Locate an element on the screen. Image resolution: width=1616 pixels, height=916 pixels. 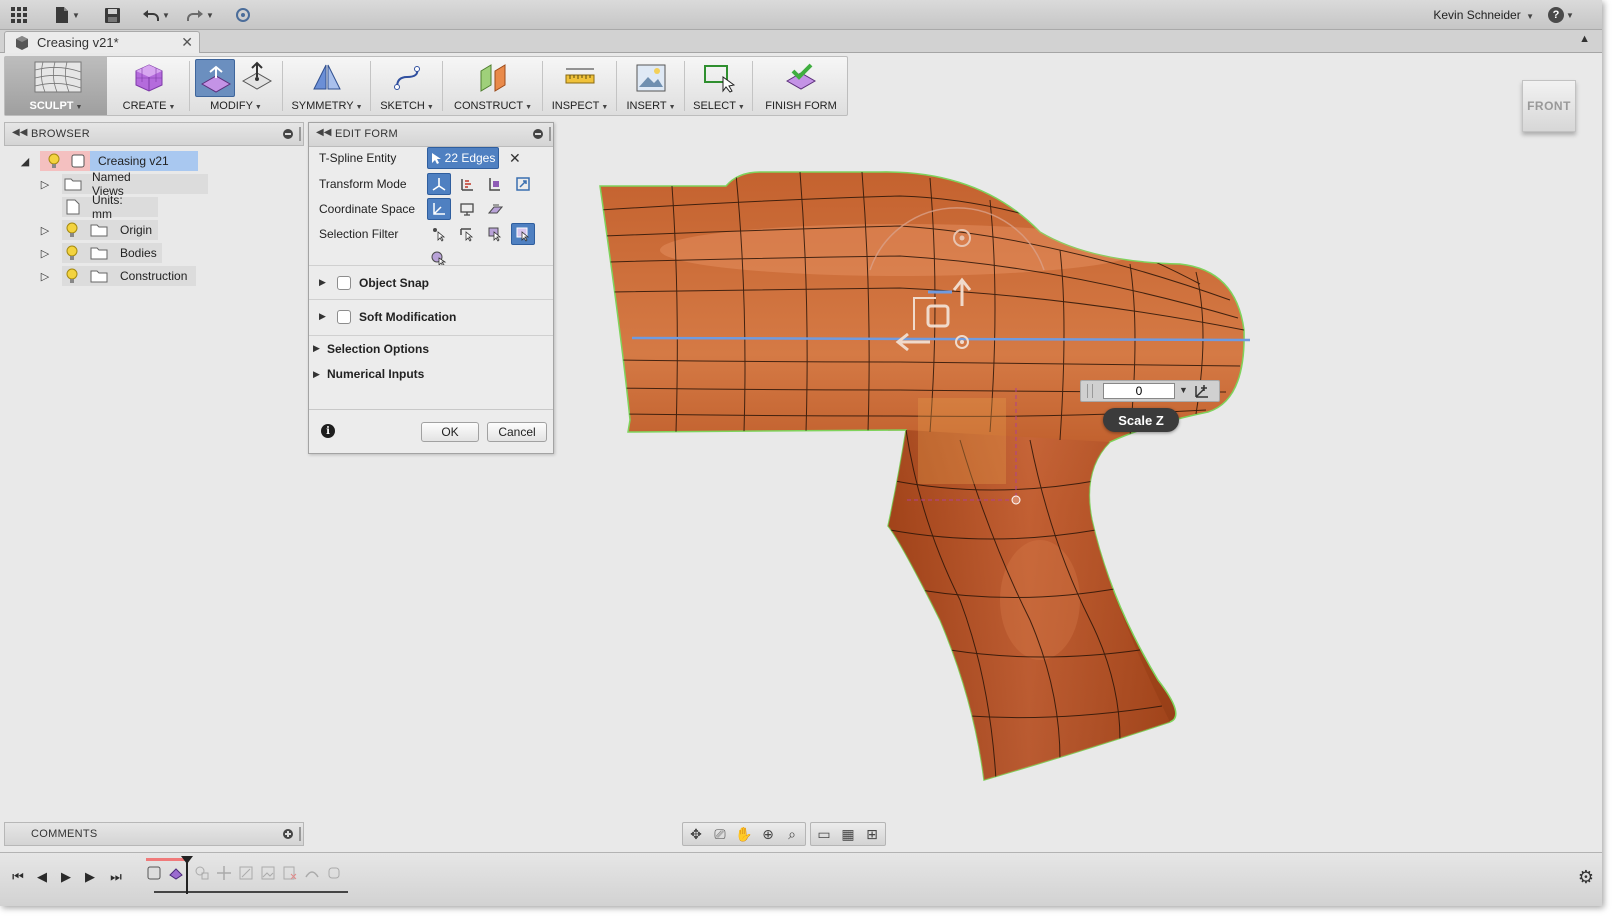
vertex-filter-button is located at coordinates (439, 234).